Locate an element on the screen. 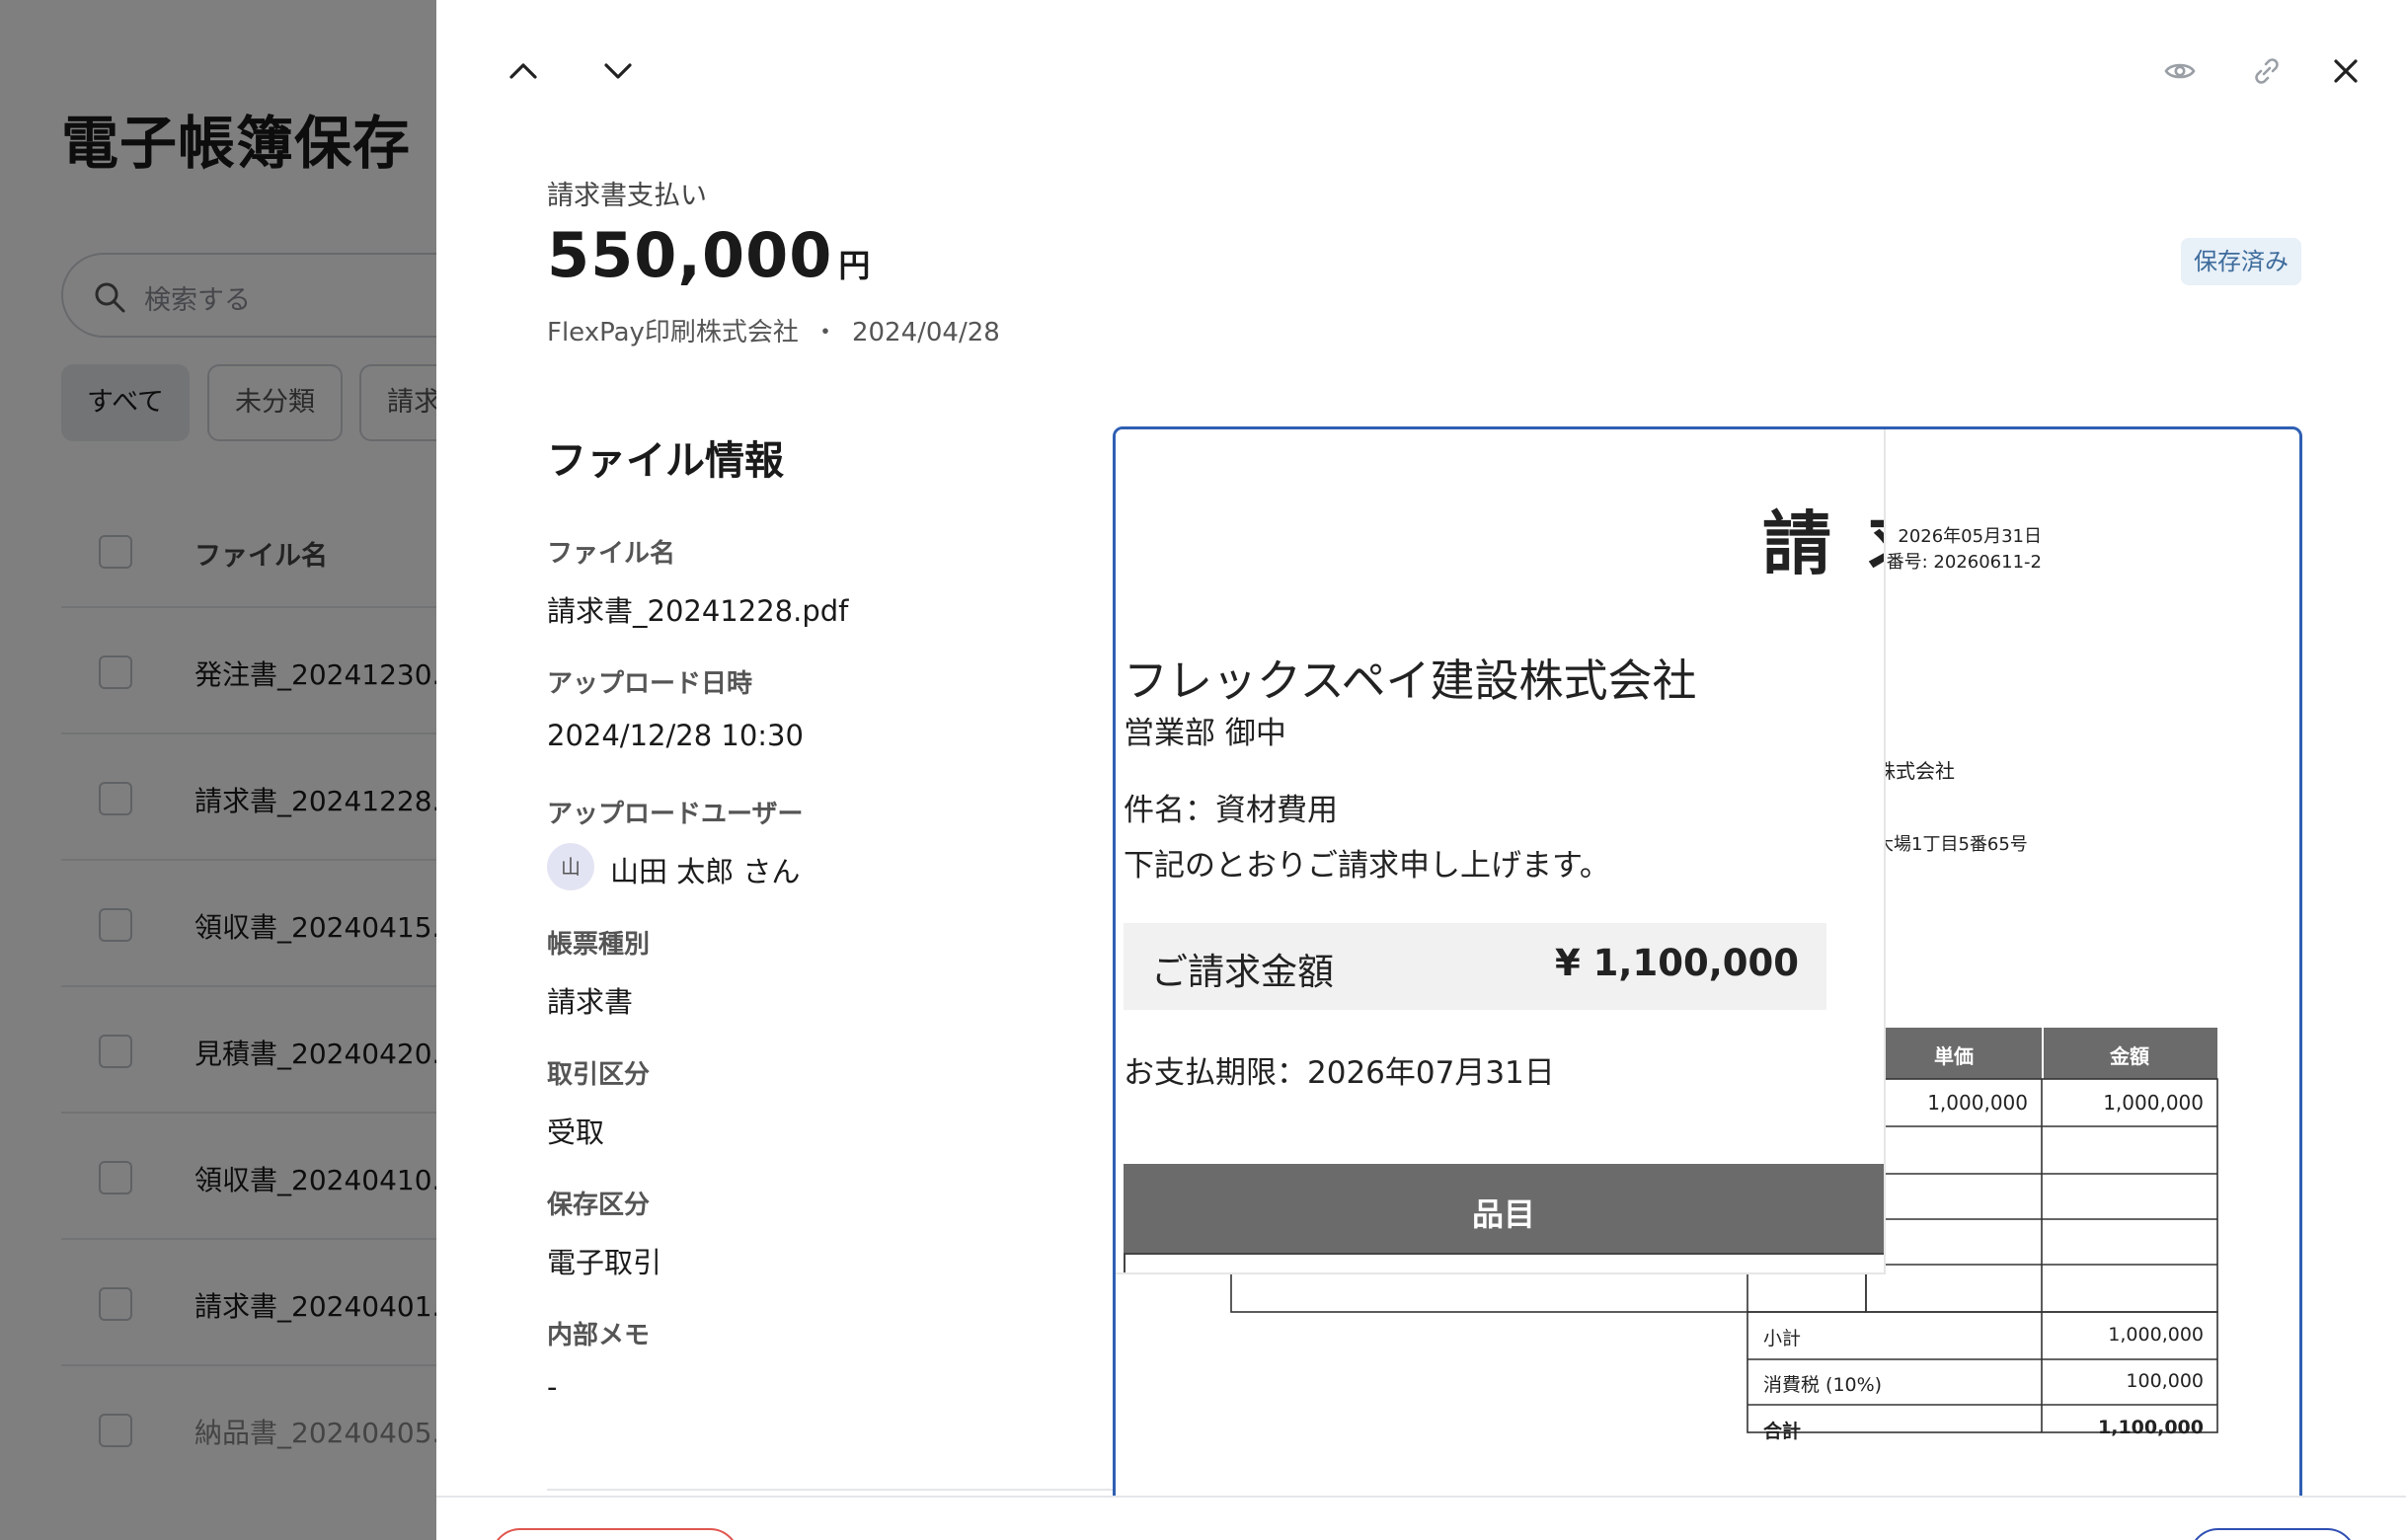  status-badge: 保存済み is located at coordinates (2241, 261).